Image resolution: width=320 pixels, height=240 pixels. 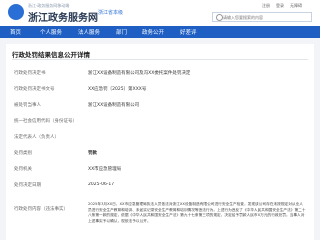 What do you see at coordinates (296, 6) in the screenshot?
I see `accessibility-link: 无障碍` at bounding box center [296, 6].